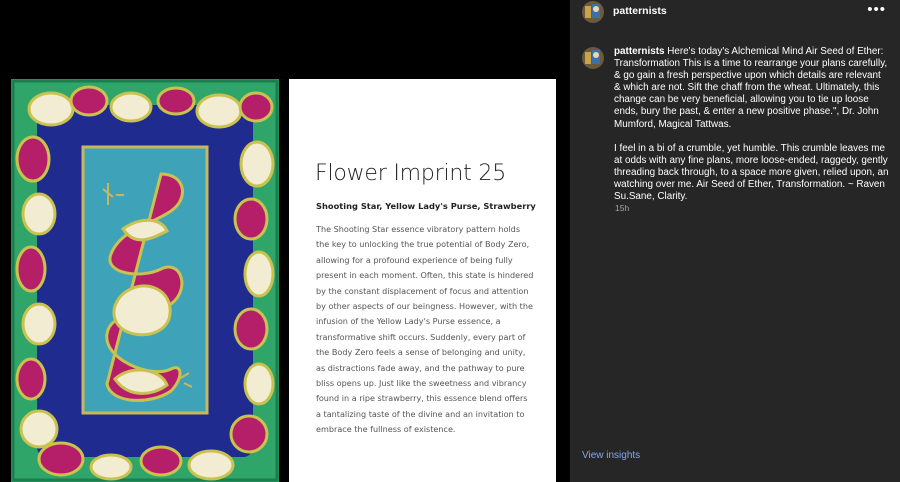 Image resolution: width=900 pixels, height=482 pixels. Describe the element at coordinates (410, 173) in the screenshot. I see `card-title: Flower Imprint 25` at that location.